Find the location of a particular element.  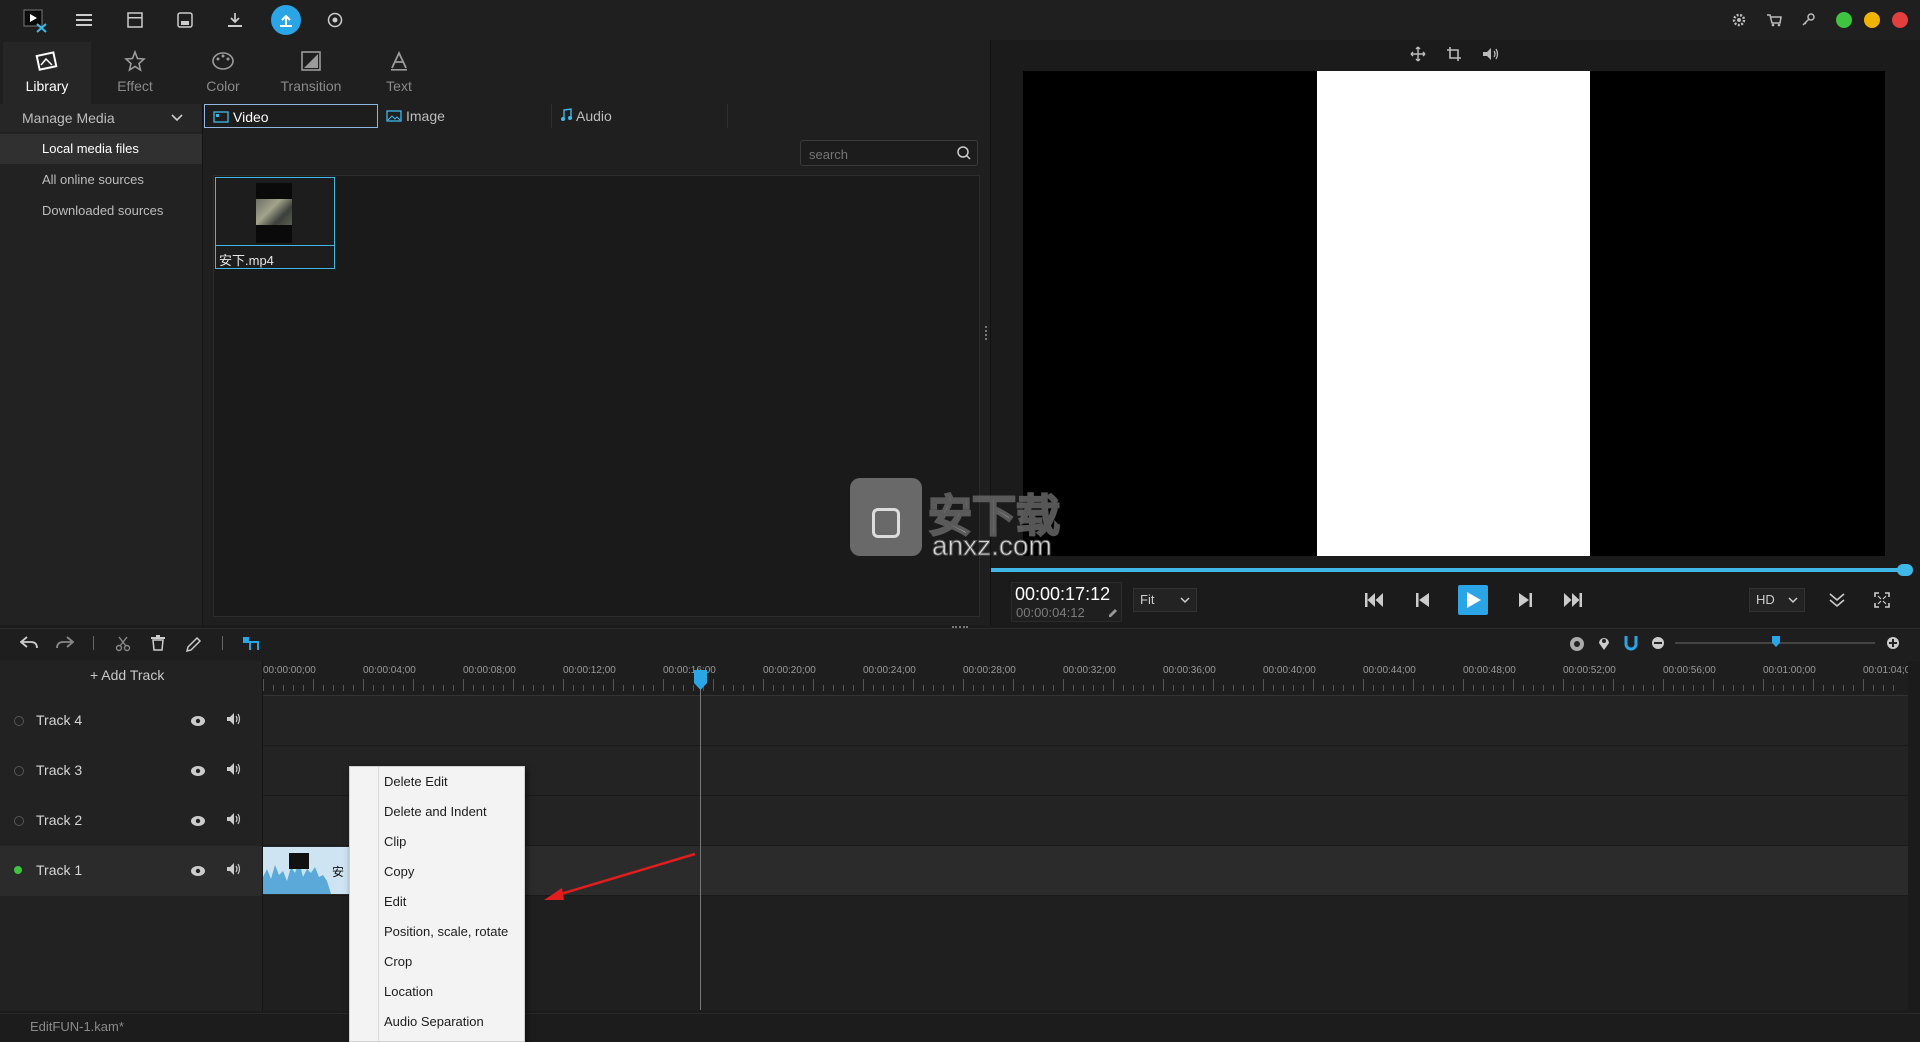

menu-item-delete-and-indent: Delete and Indent is located at coordinates (454, 812).